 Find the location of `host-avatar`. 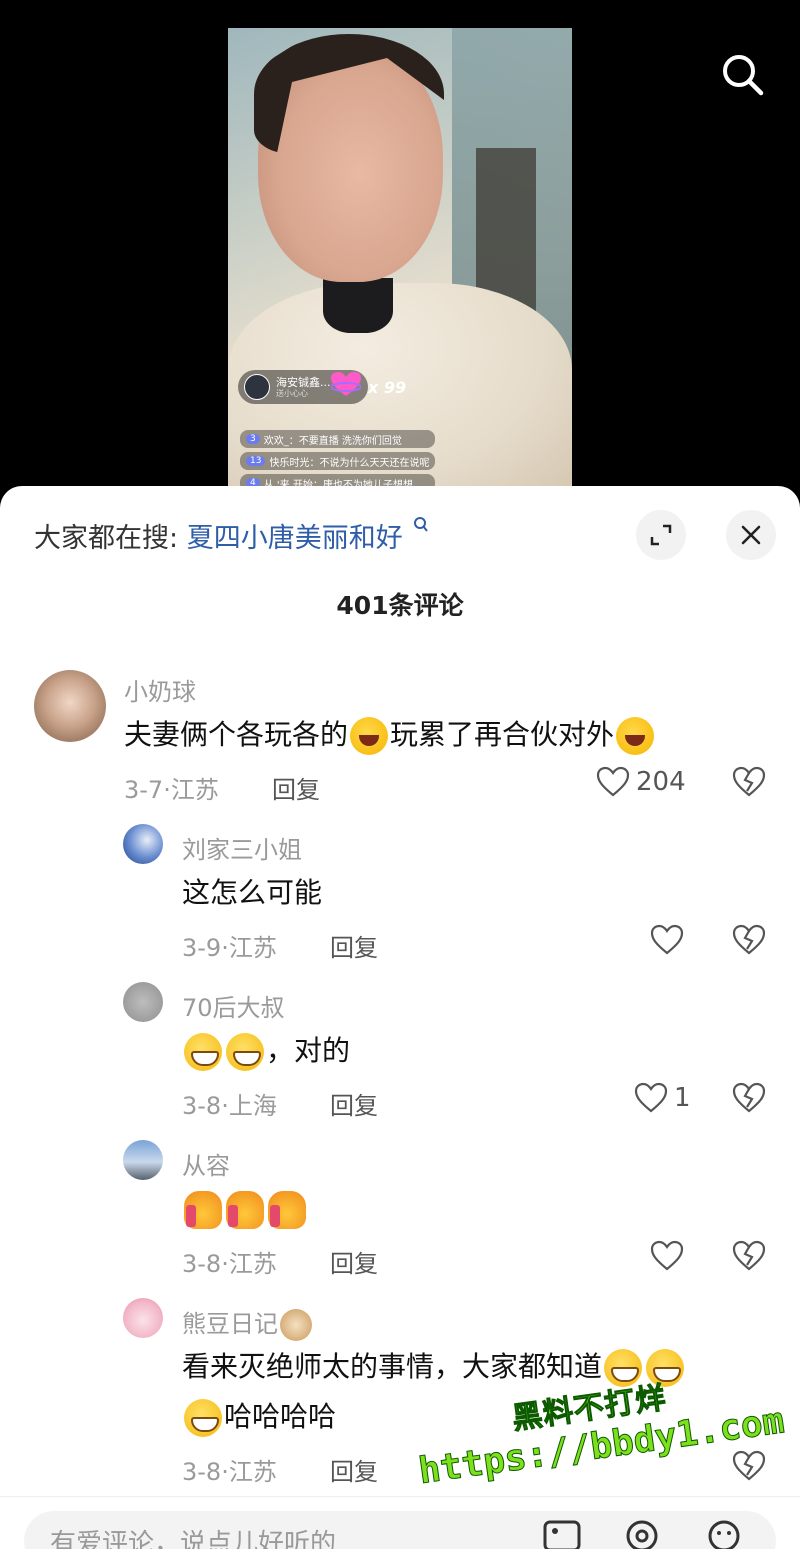

host-avatar is located at coordinates (257, 387).